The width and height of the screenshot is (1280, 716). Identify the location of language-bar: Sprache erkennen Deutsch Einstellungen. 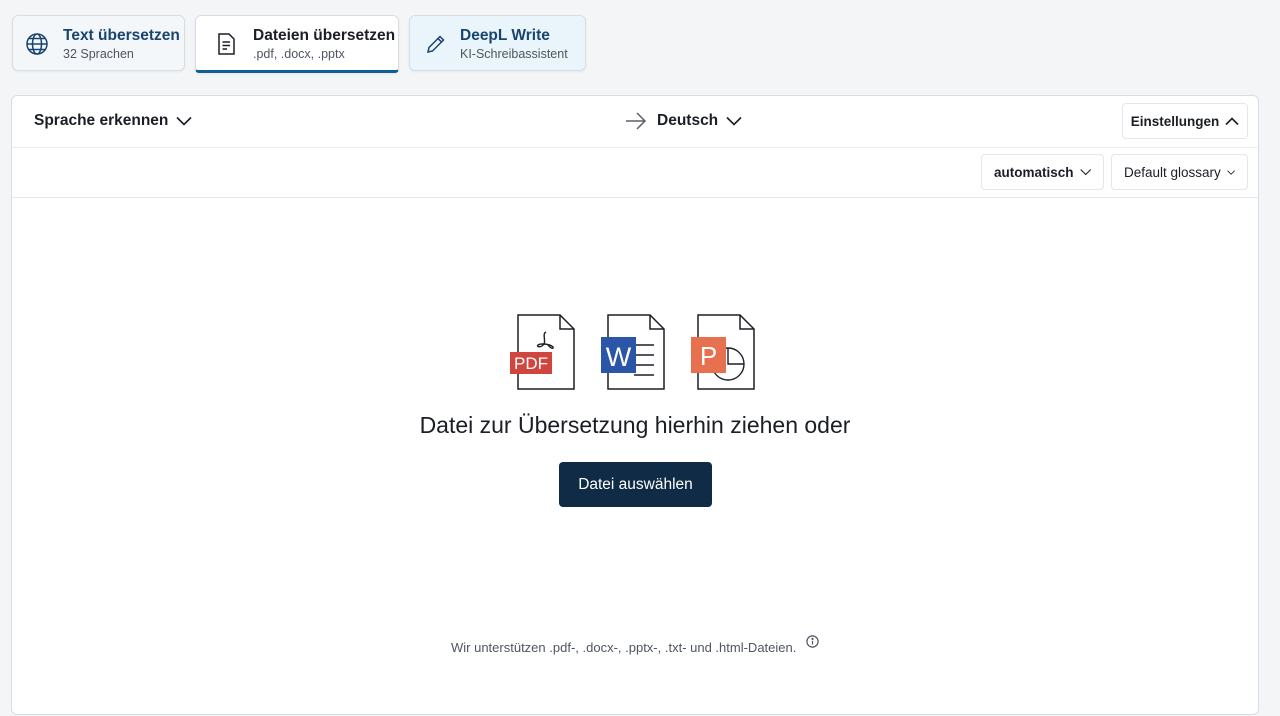
(635, 122).